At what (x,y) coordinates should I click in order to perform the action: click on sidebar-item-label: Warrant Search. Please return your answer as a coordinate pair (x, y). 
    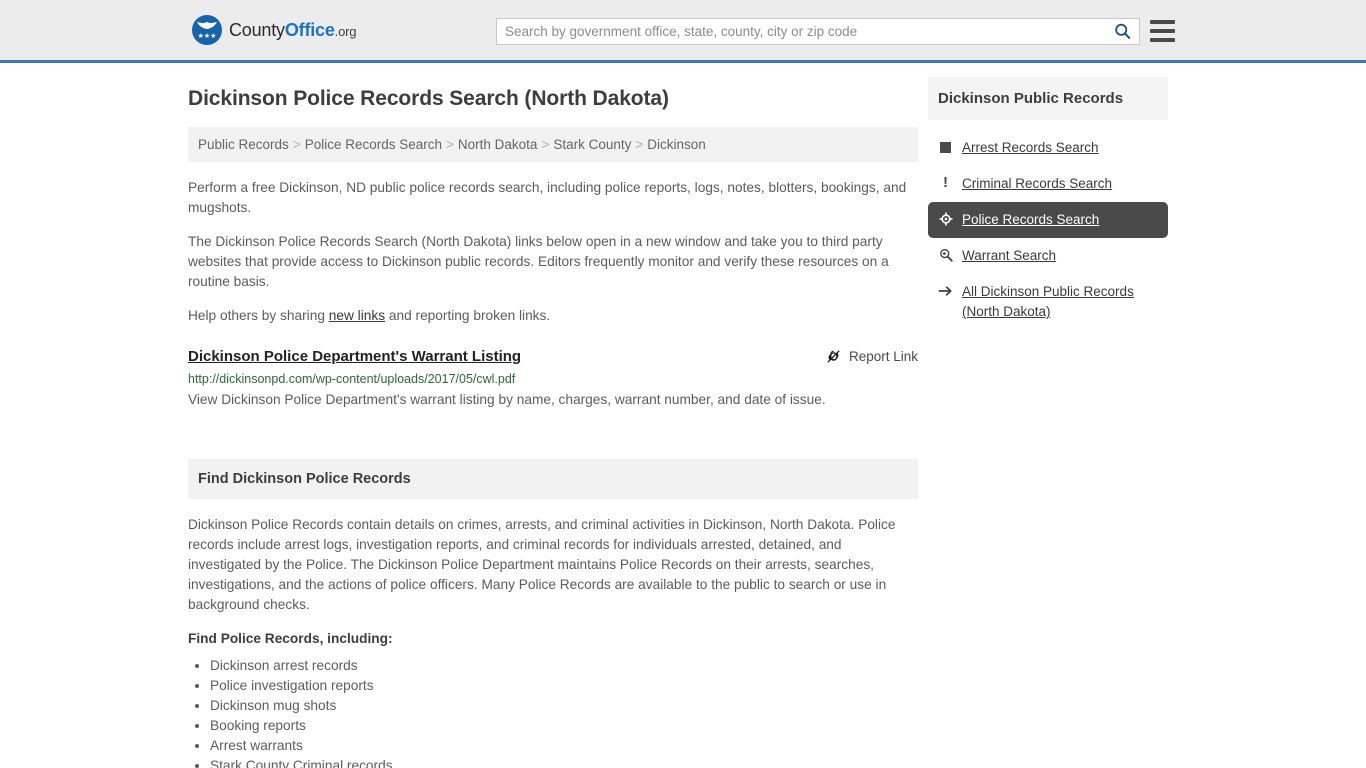
    Looking at the image, I should click on (1009, 255).